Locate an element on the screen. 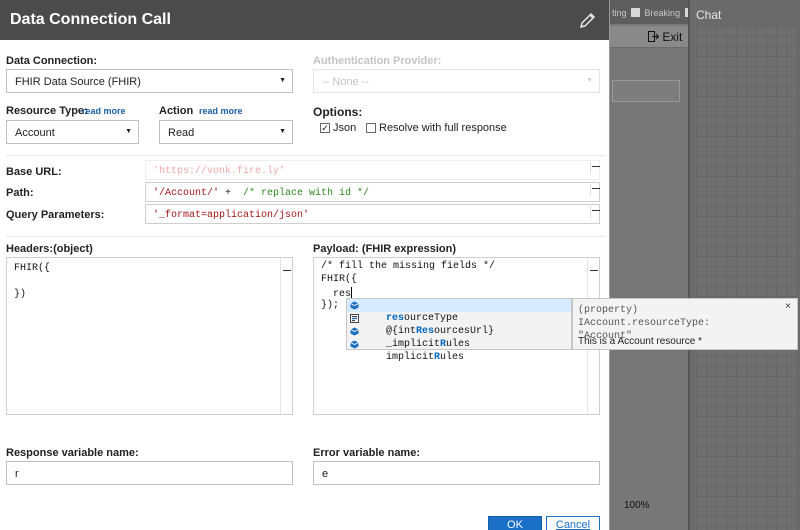  action-label: Action is located at coordinates (176, 111).